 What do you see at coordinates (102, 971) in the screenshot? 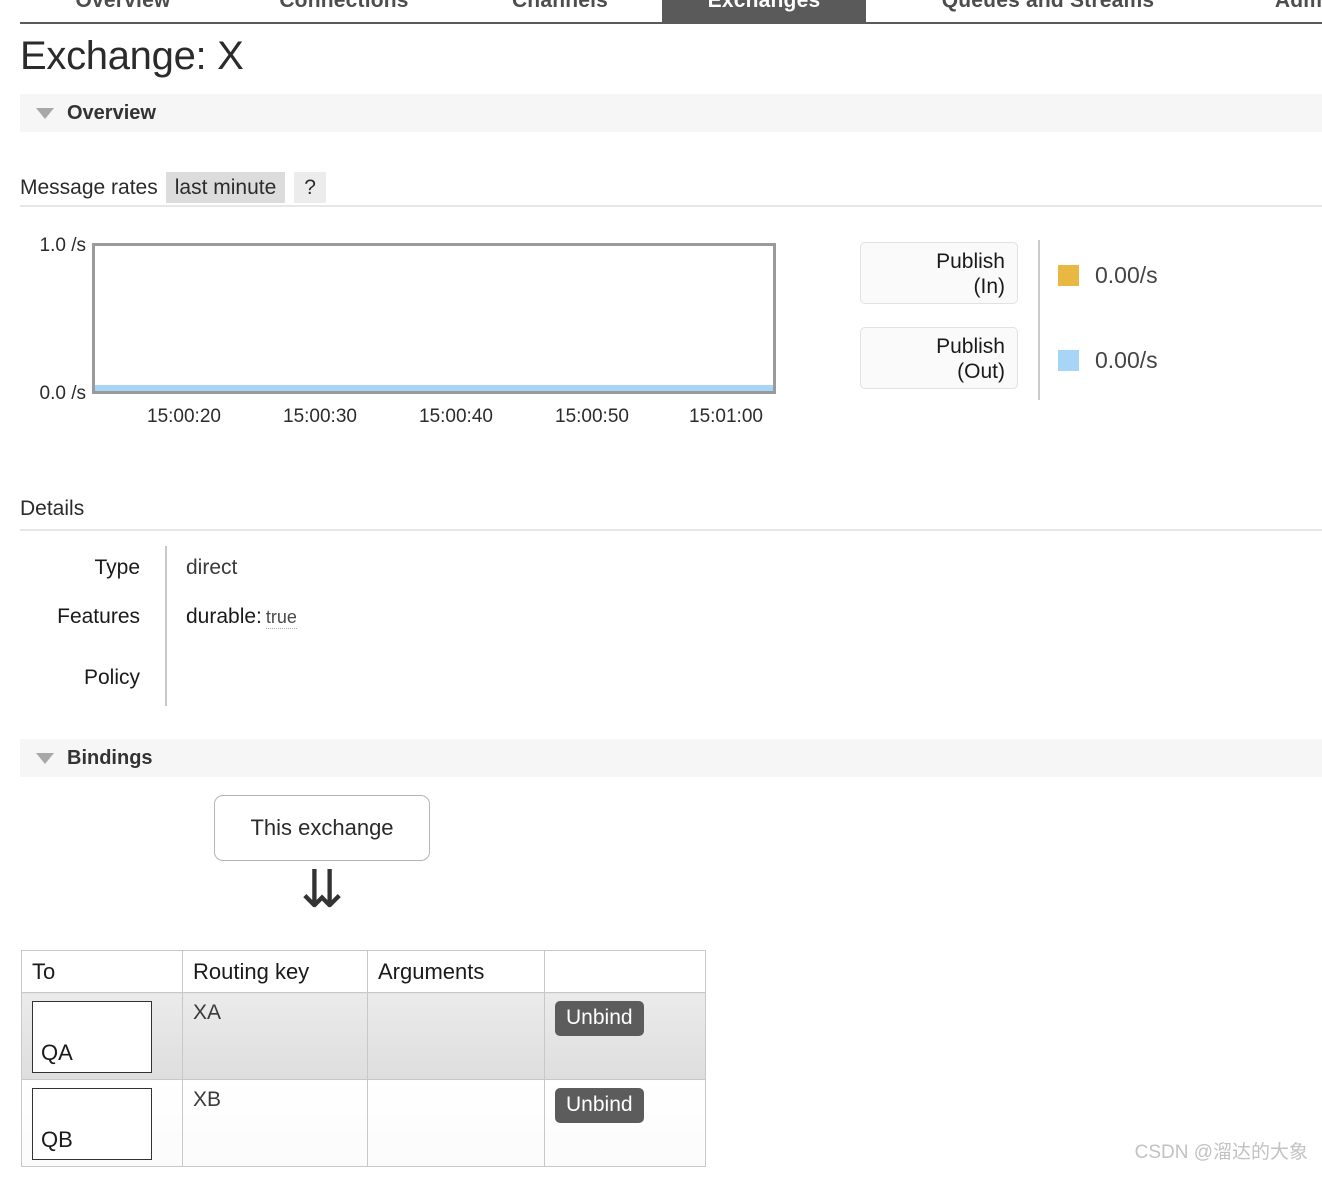
I see `column-header-to: To` at bounding box center [102, 971].